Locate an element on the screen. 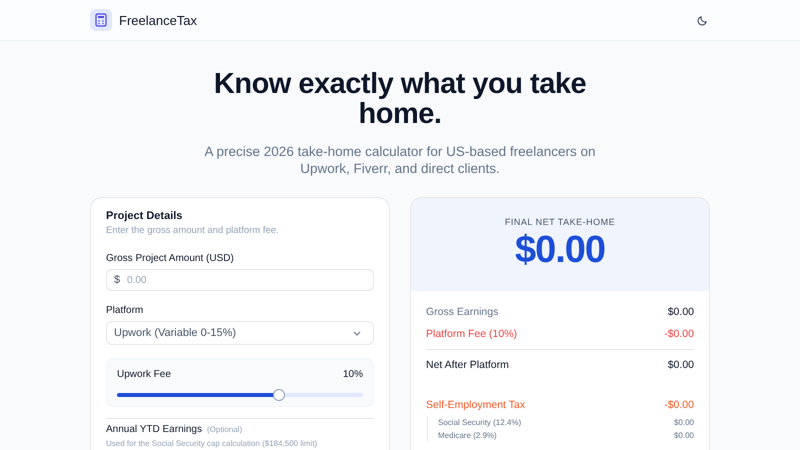  dollar-prefix: $ is located at coordinates (117, 280).